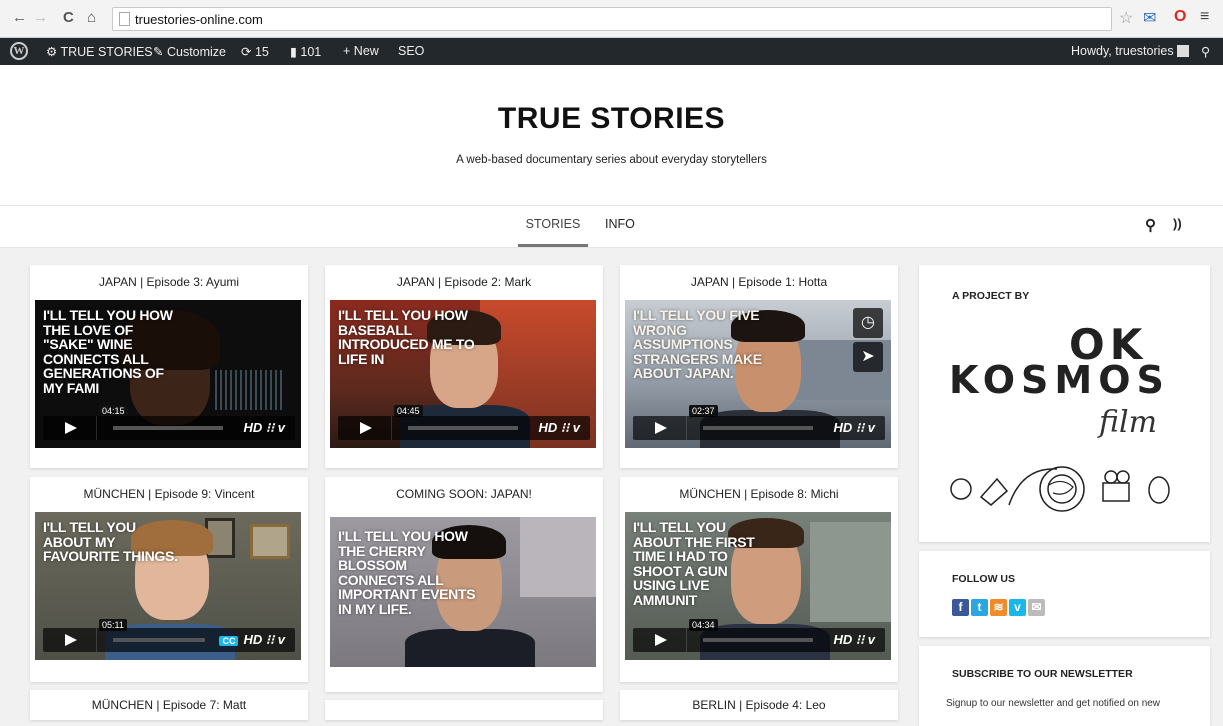  I want to click on captions-button: CC, so click(229, 641).